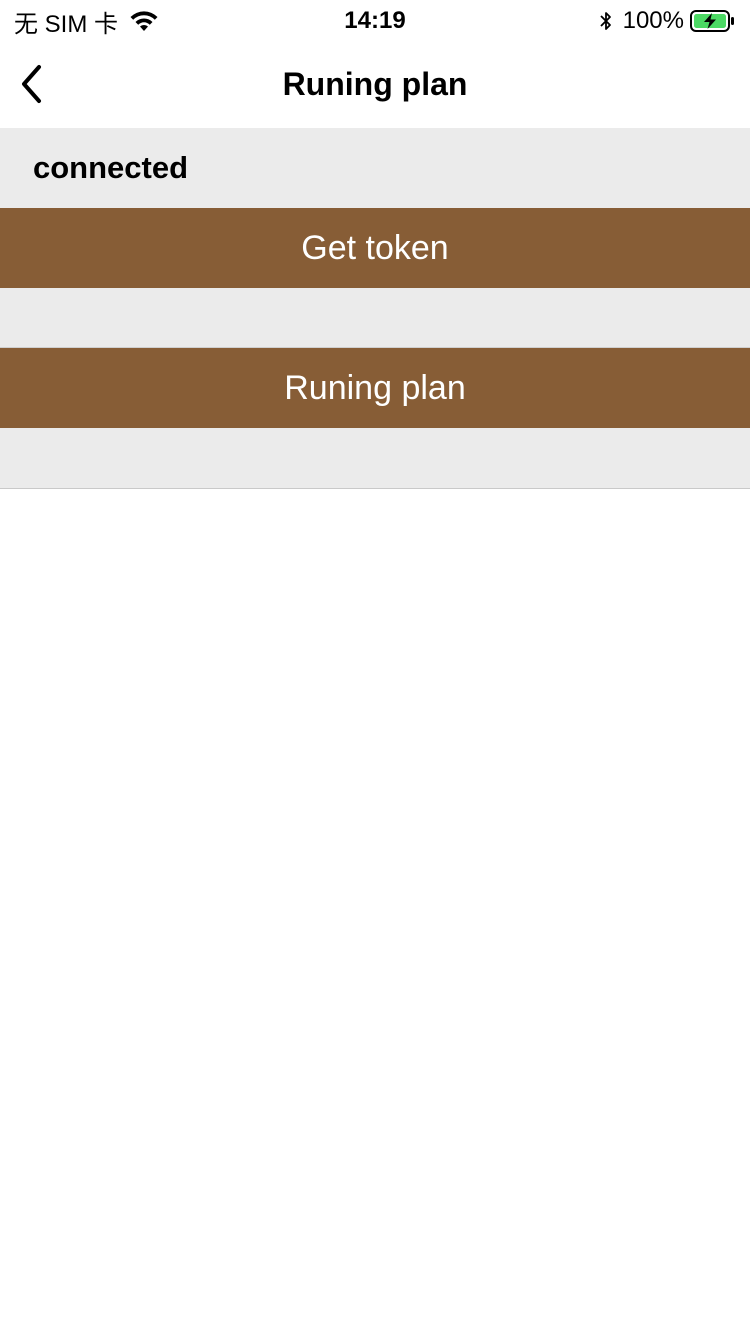  What do you see at coordinates (713, 21) in the screenshot?
I see `battery-charging-icon` at bounding box center [713, 21].